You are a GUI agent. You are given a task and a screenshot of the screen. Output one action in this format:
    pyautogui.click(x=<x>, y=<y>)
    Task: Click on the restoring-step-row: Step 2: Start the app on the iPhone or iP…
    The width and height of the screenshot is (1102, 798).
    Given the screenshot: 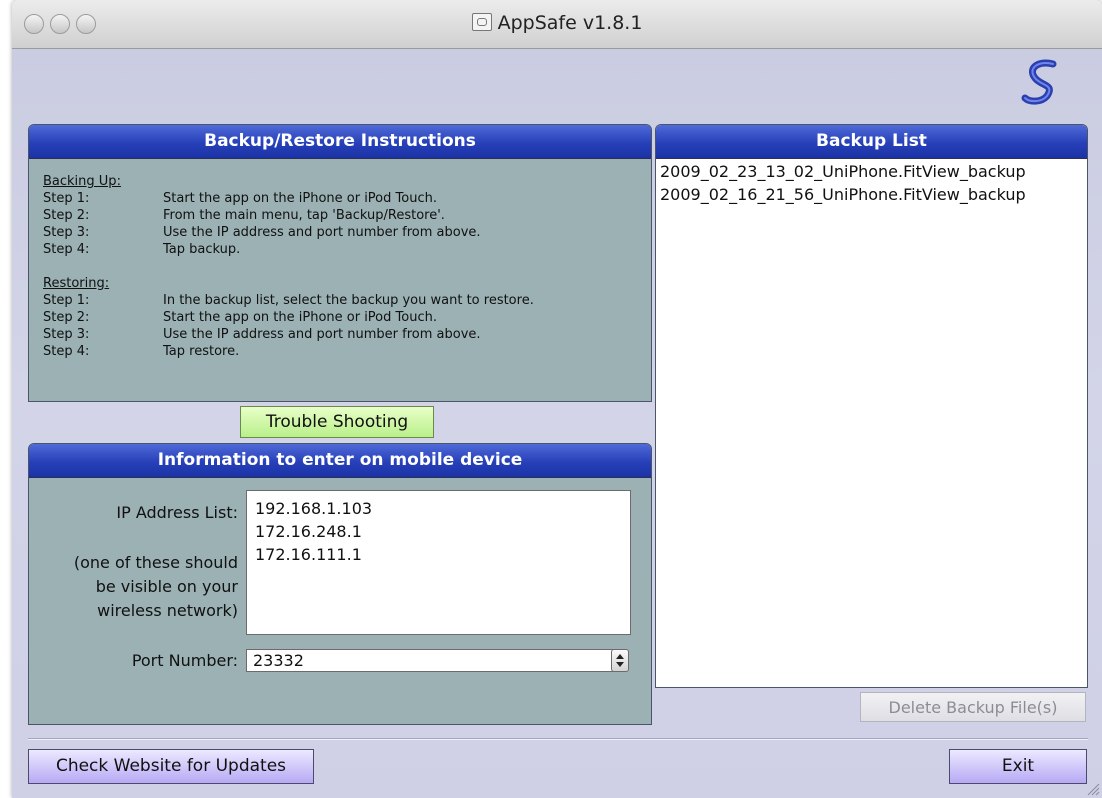 What is the action you would take?
    pyautogui.click(x=340, y=317)
    